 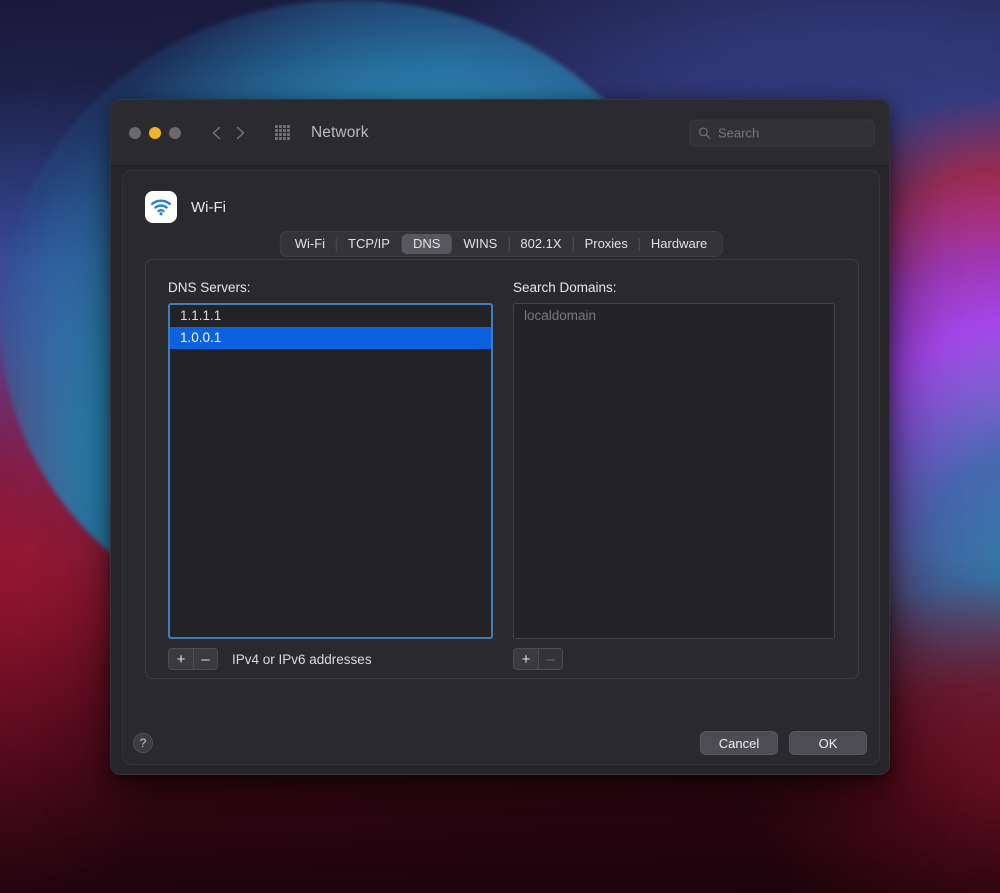 What do you see at coordinates (175, 132) in the screenshot?
I see `zoom-button` at bounding box center [175, 132].